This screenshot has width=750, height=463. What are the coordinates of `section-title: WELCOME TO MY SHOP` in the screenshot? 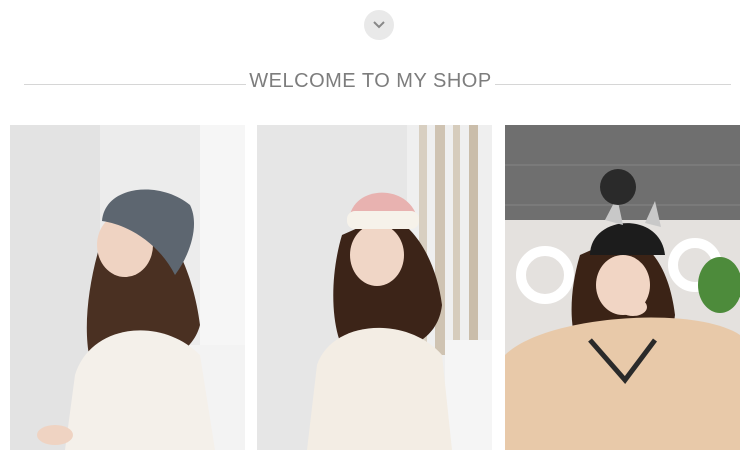 It's located at (370, 81).